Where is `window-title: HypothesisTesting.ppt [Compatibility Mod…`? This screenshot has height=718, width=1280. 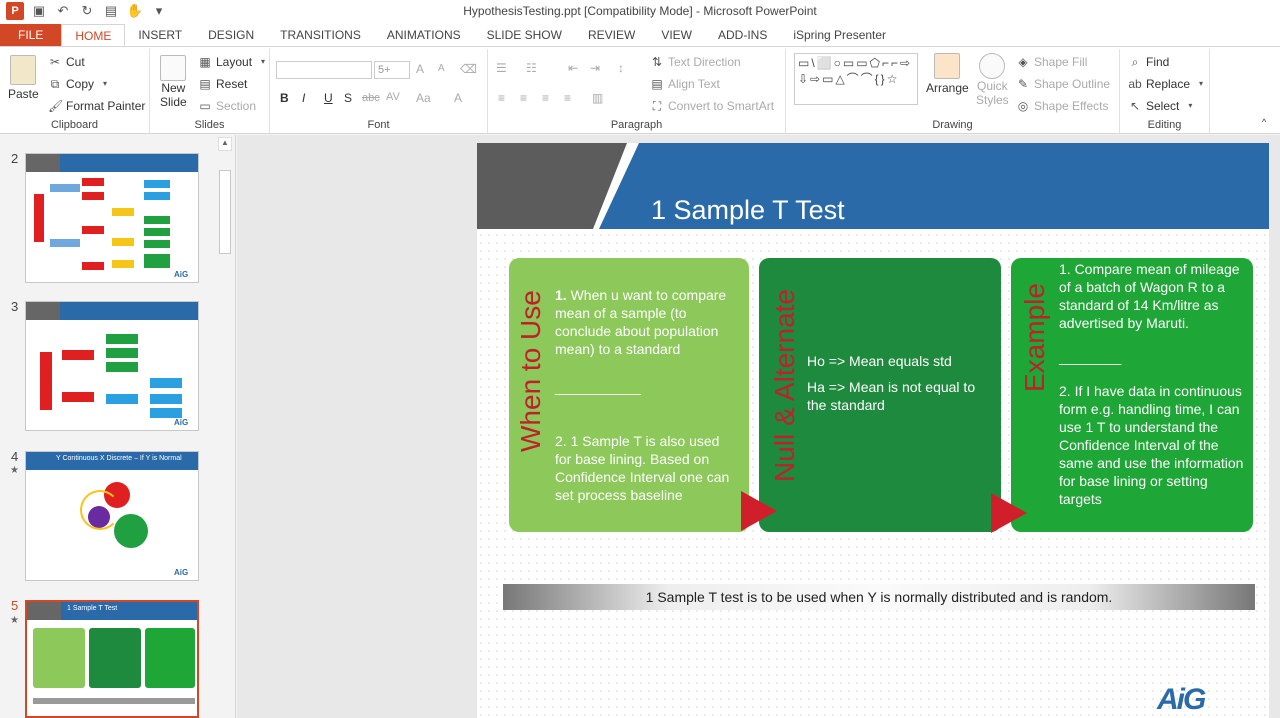 window-title: HypothesisTesting.ppt [Compatibility Mod… is located at coordinates (640, 11).